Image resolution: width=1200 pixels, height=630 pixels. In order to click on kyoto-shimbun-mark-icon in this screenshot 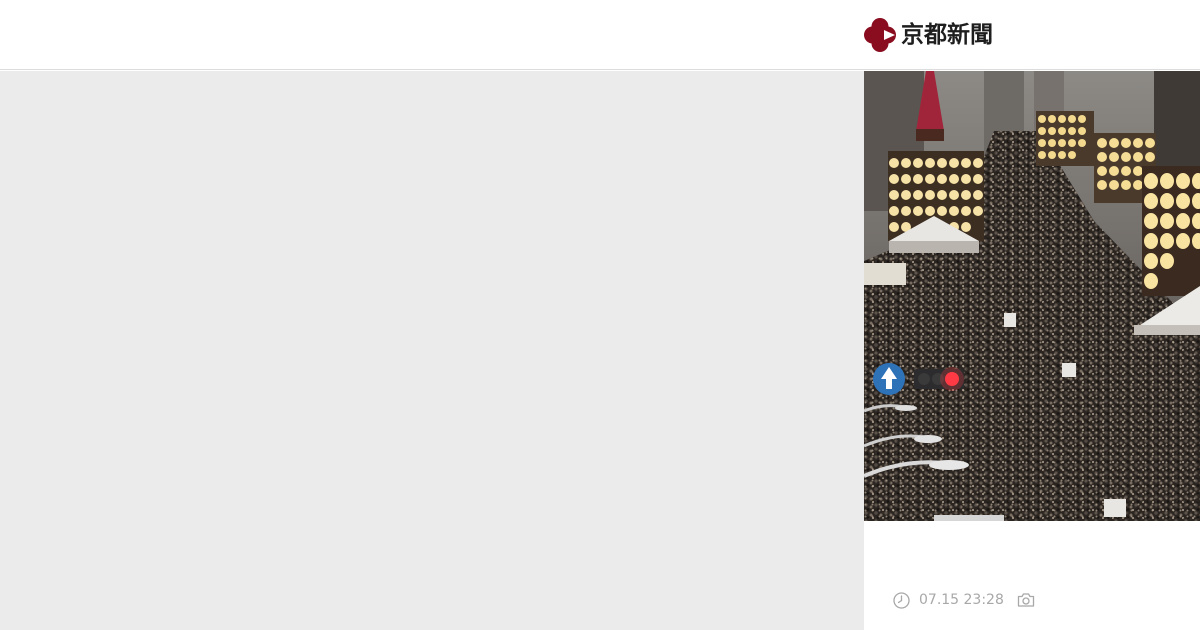, I will do `click(880, 35)`.